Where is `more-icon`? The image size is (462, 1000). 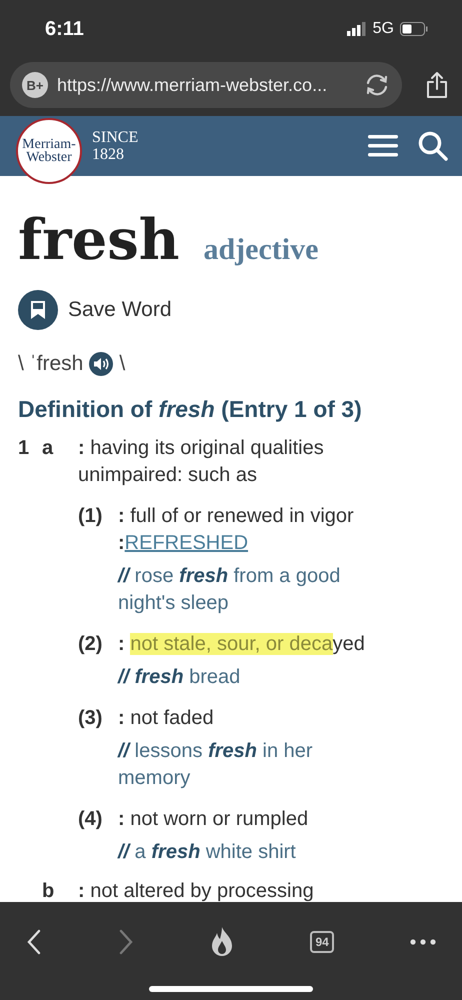 more-icon is located at coordinates (423, 942).